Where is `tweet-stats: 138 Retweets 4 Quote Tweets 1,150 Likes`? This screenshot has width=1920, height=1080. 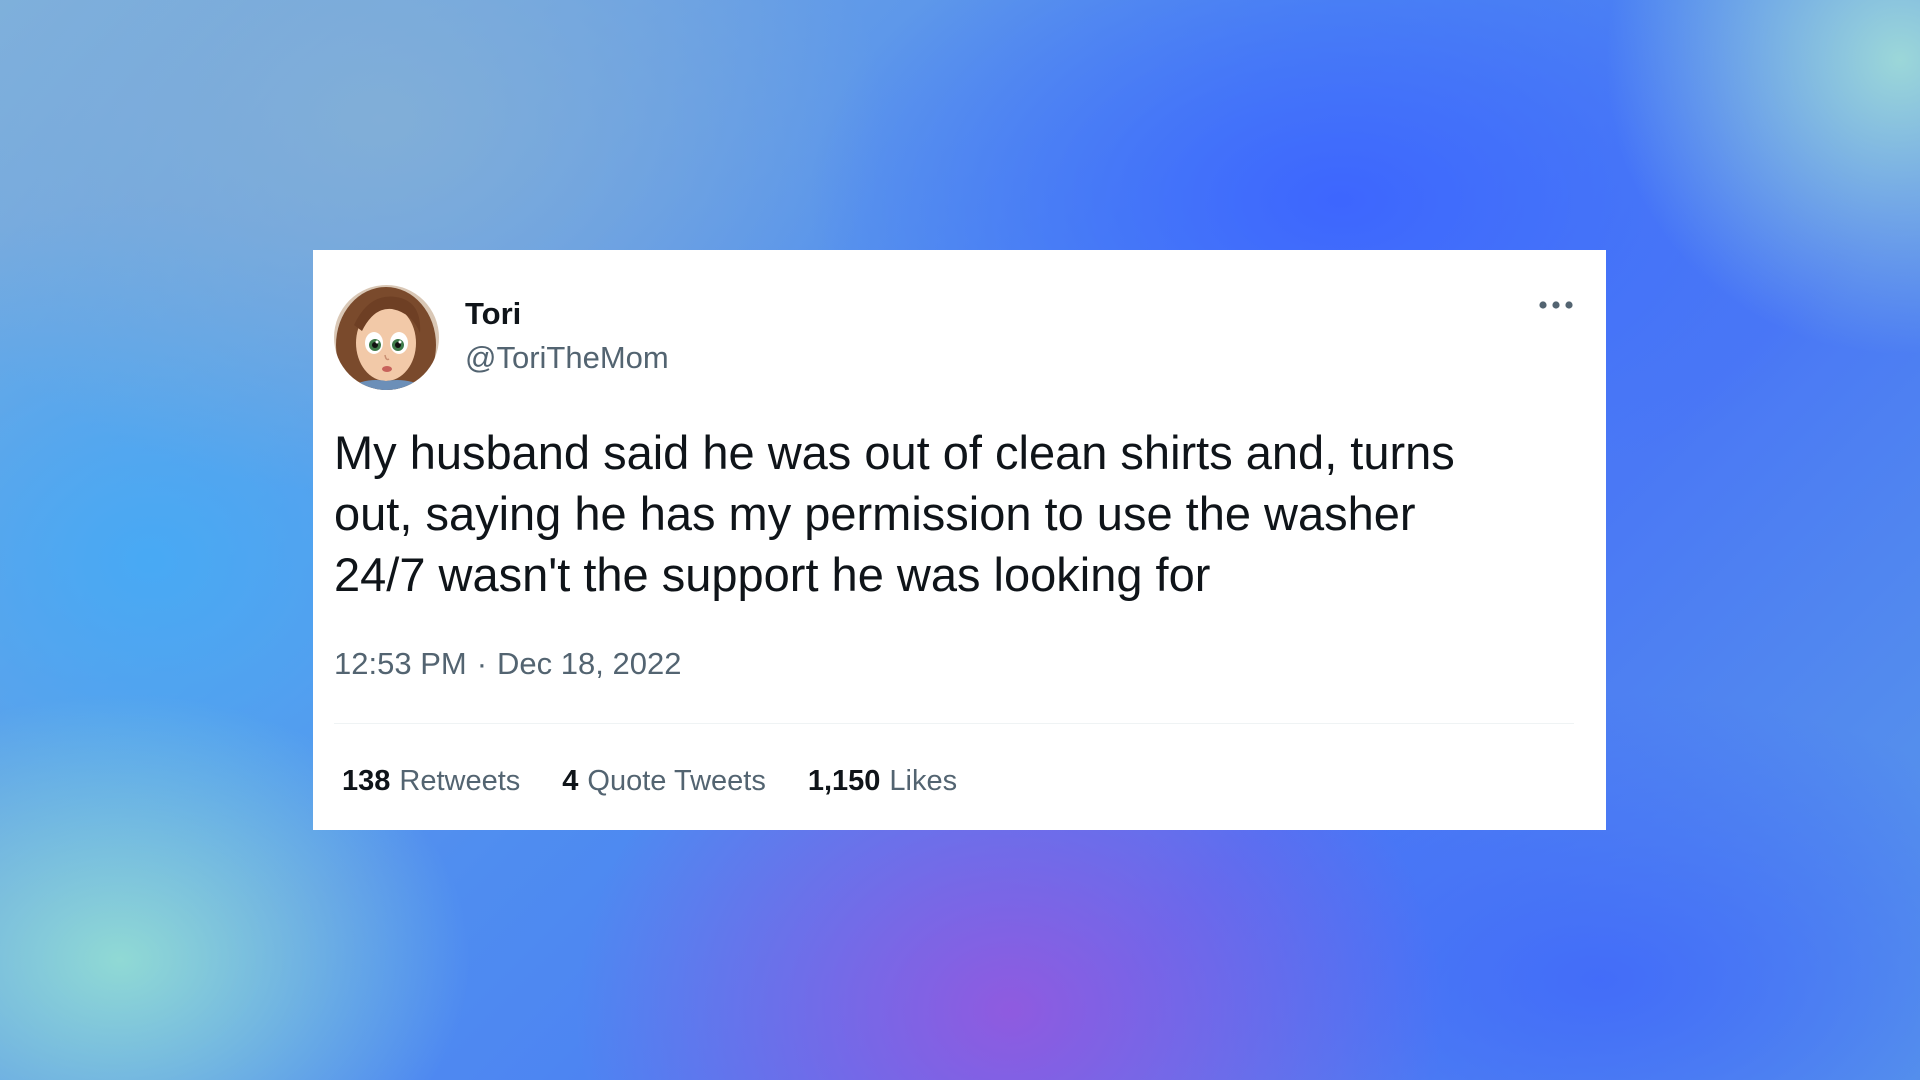
tweet-stats: 138 Retweets 4 Quote Tweets 1,150 Likes is located at coordinates (649, 781).